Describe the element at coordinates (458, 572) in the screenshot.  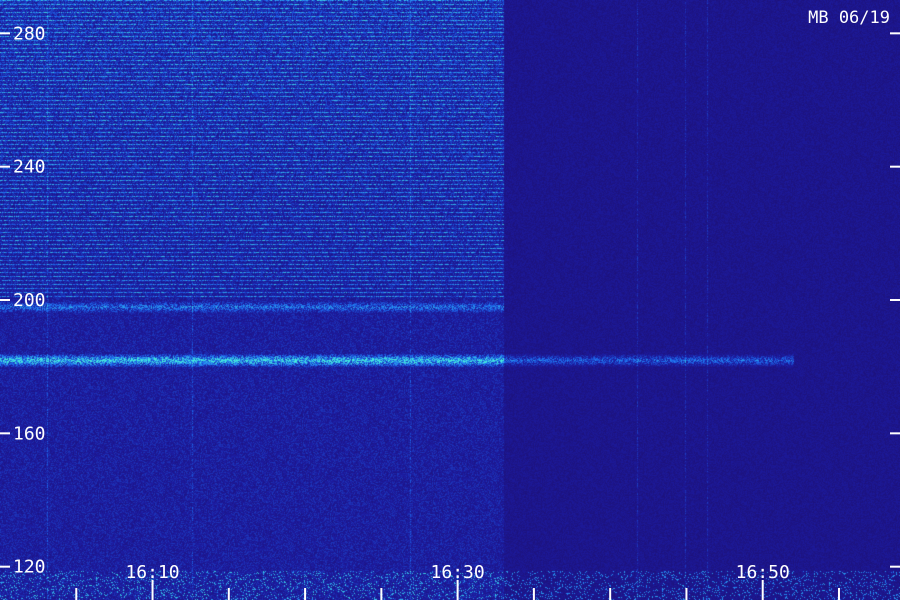
I see `x-tick-label: 16:30` at that location.